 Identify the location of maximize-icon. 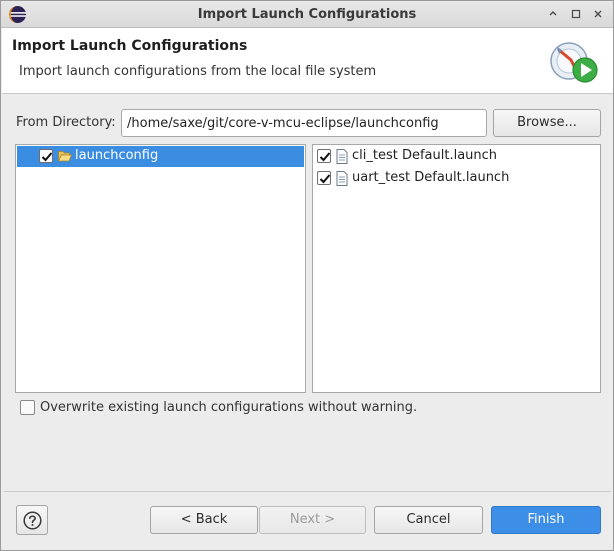
(576, 14).